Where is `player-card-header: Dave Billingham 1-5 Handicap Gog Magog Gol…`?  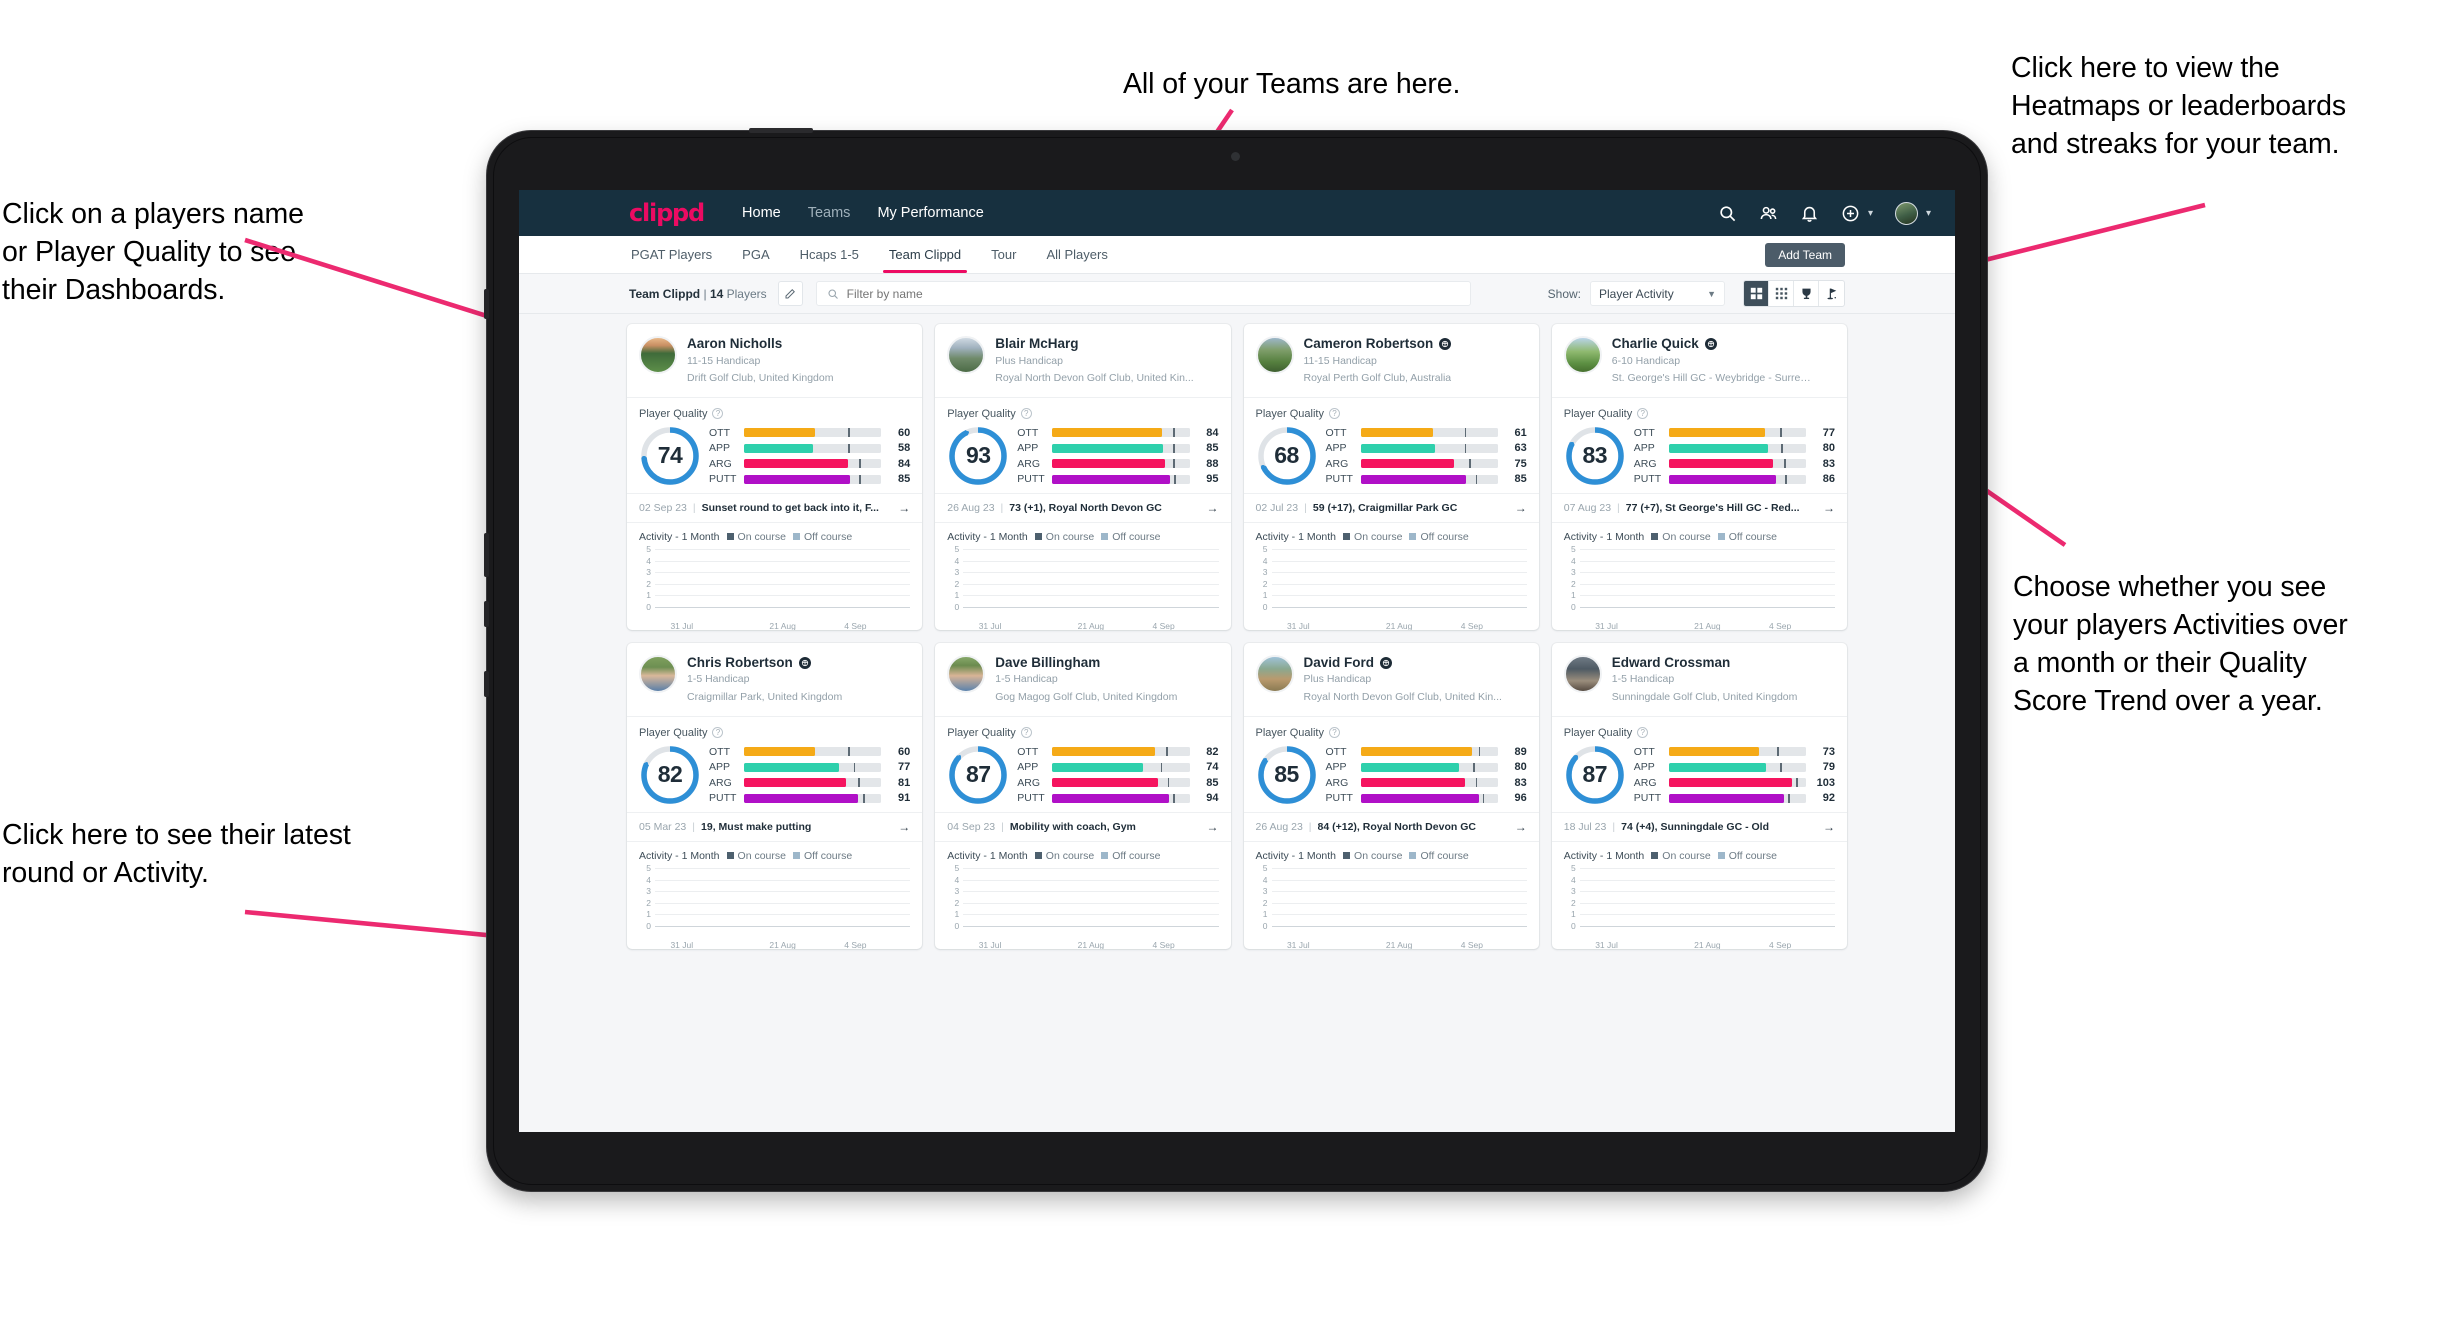
player-card-header: Dave Billingham 1-5 Handicap Gog Magog Gol… is located at coordinates (1083, 680).